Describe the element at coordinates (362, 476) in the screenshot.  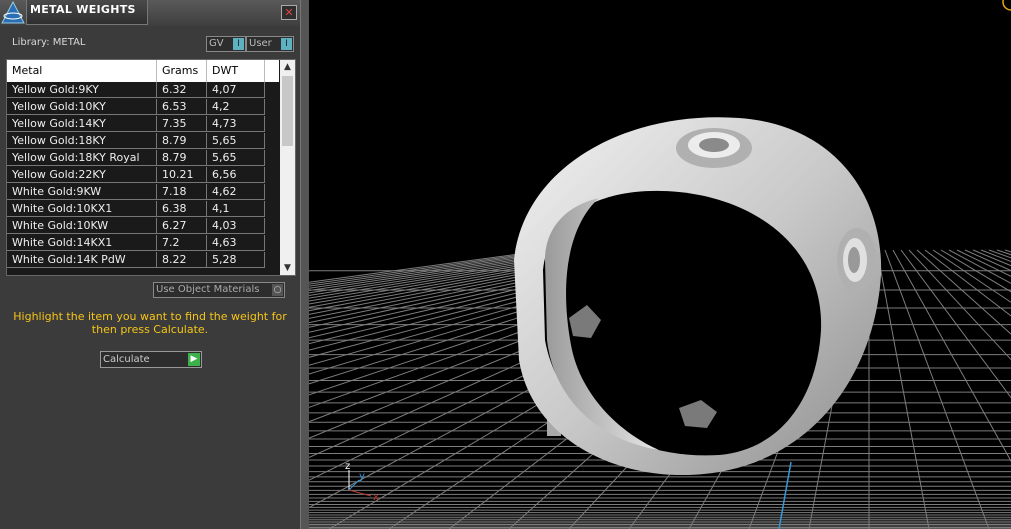
I see `gizmo-y-label: y` at that location.